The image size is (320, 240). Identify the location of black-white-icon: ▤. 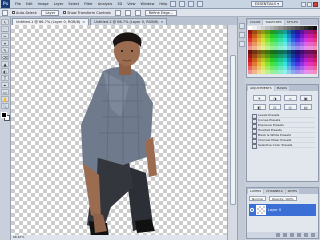
(305, 107).